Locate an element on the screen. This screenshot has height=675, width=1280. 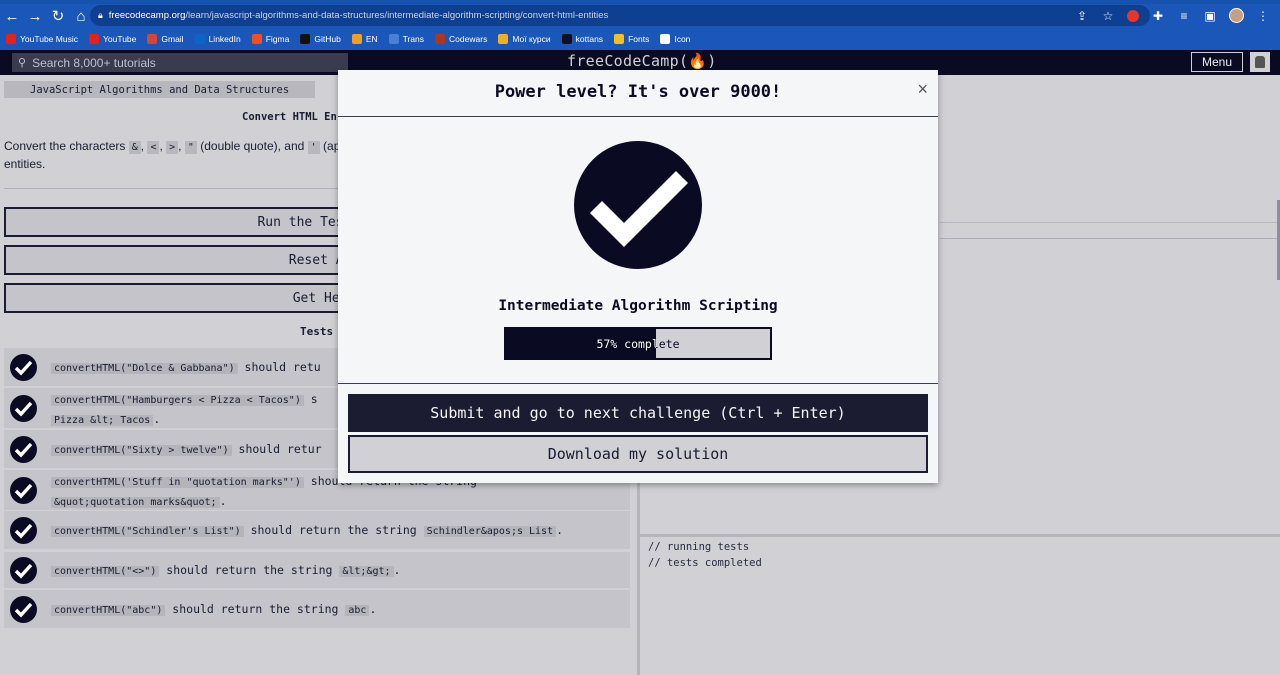
url-domain: freecodecamp.org is located at coordinates (147, 15).